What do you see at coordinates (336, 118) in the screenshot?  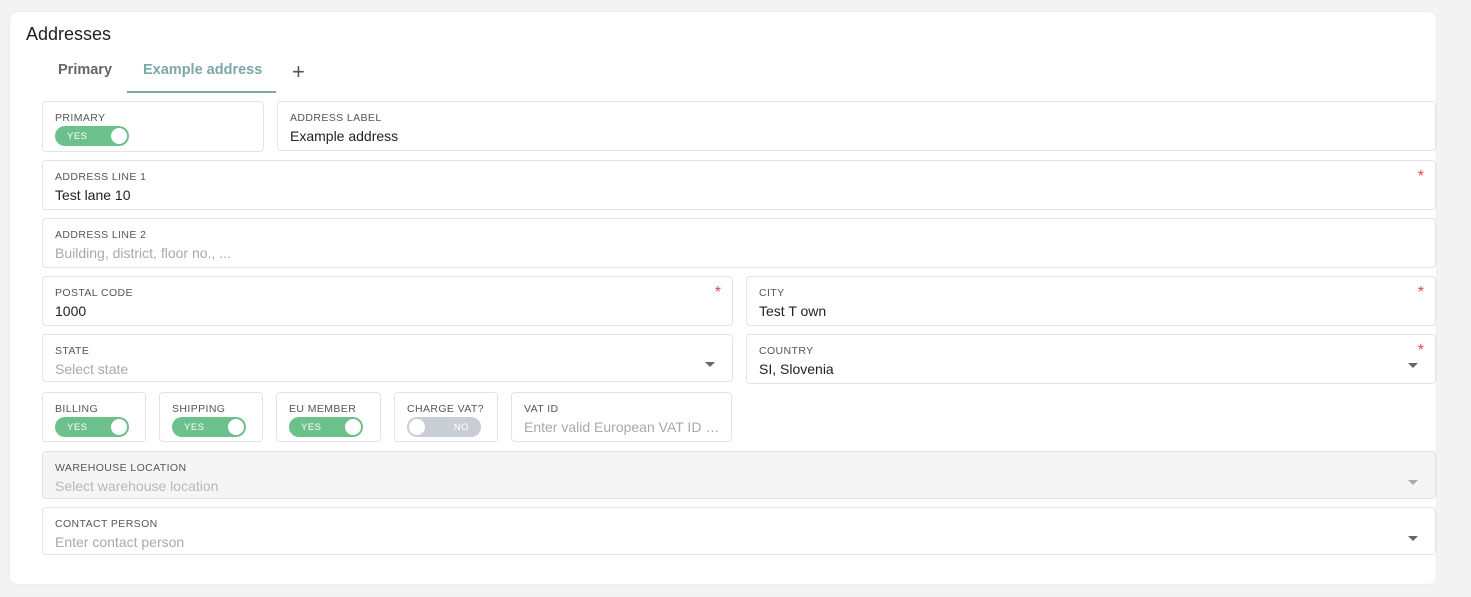 I see `address-label-label: ADDRESS LABEL` at bounding box center [336, 118].